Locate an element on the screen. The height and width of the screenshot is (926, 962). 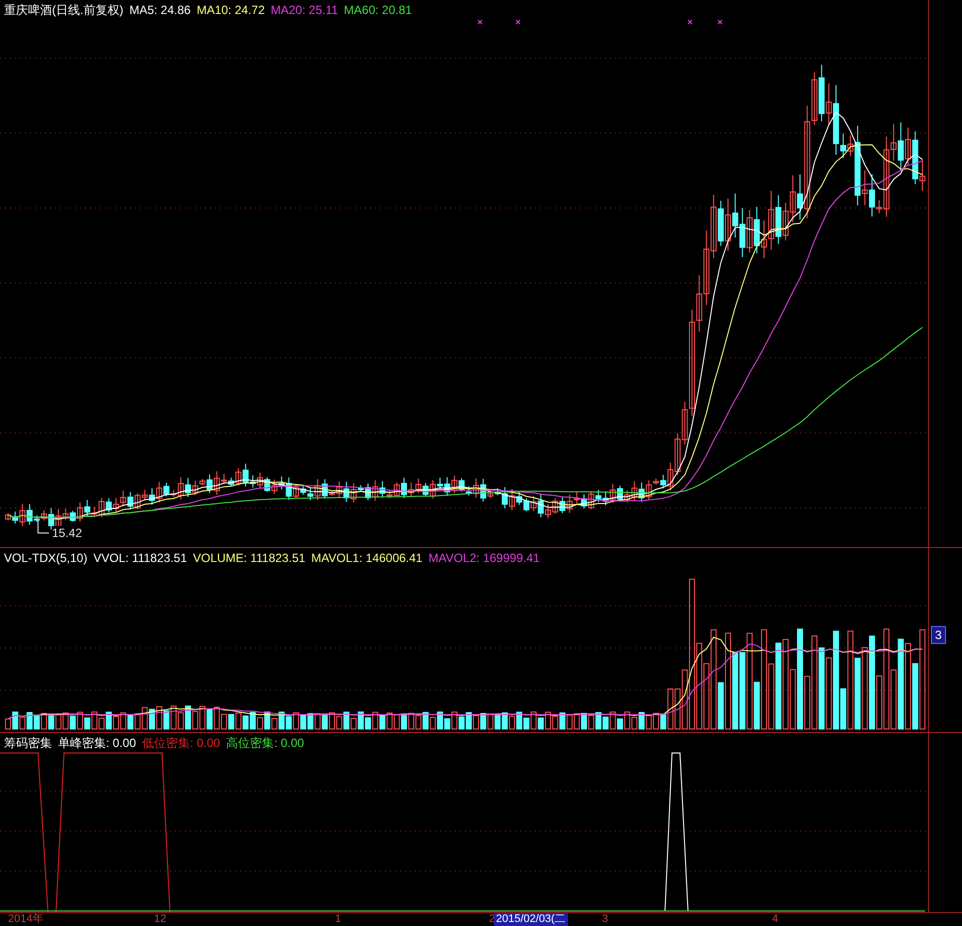
ma-value: MA5: 24.86 is located at coordinates (160, 10).